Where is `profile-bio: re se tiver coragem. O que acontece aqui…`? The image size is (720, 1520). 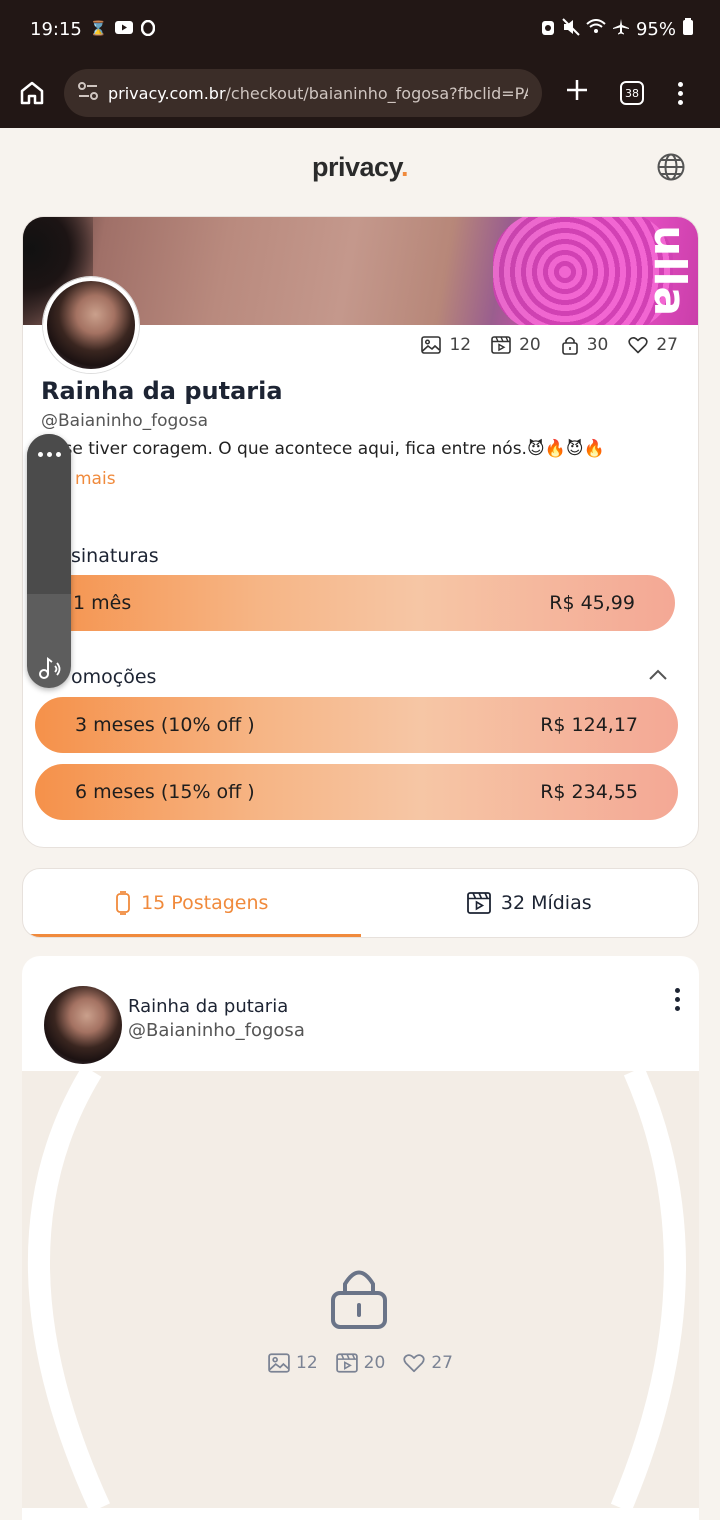
profile-bio: re se tiver coragem. O que acontece aqui… is located at coordinates (323, 449).